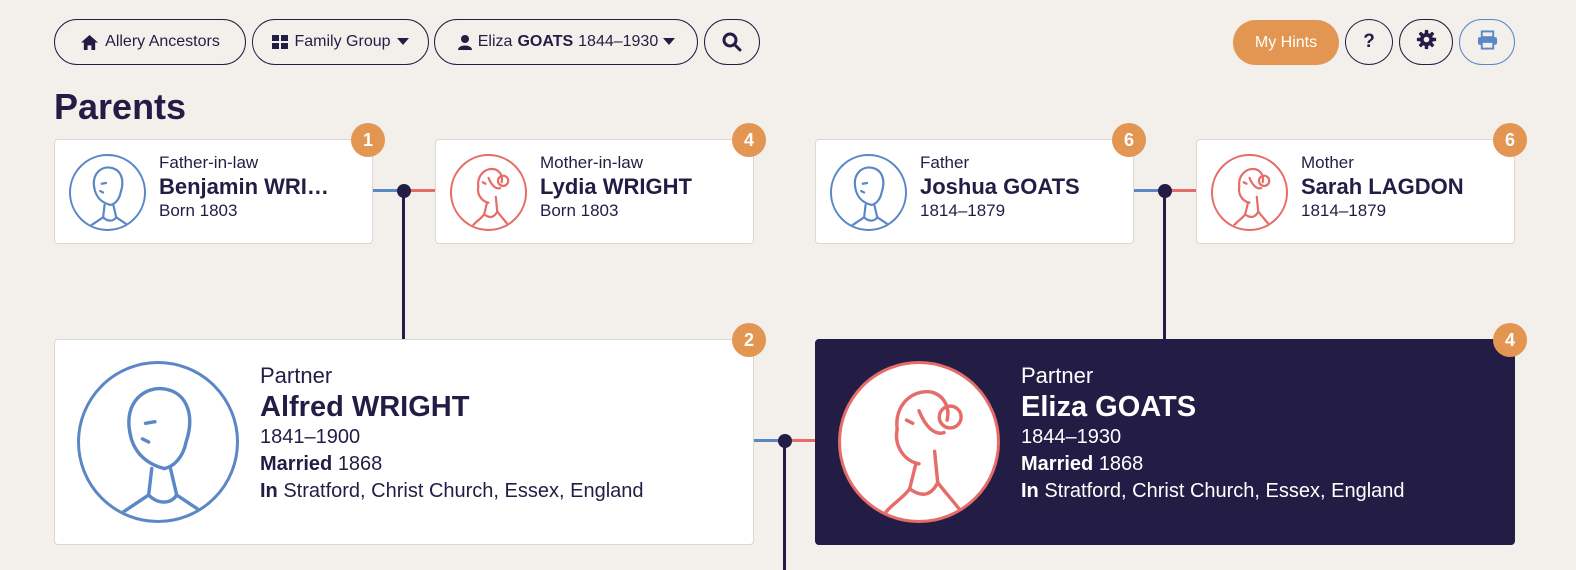  What do you see at coordinates (545, 41) in the screenshot?
I see `person-surname: GOATS` at bounding box center [545, 41].